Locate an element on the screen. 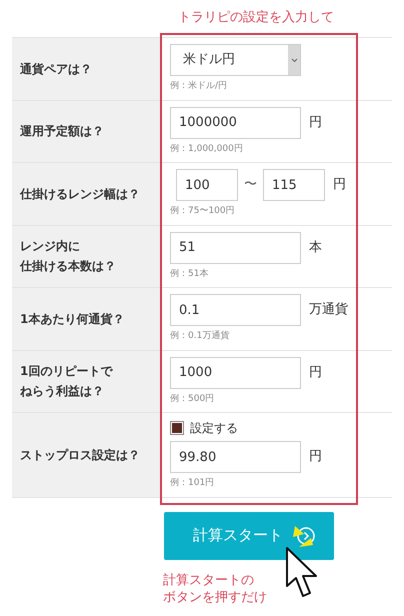 This screenshot has width=404, height=616. hint-text: 例：0.1万通貨 is located at coordinates (200, 336).